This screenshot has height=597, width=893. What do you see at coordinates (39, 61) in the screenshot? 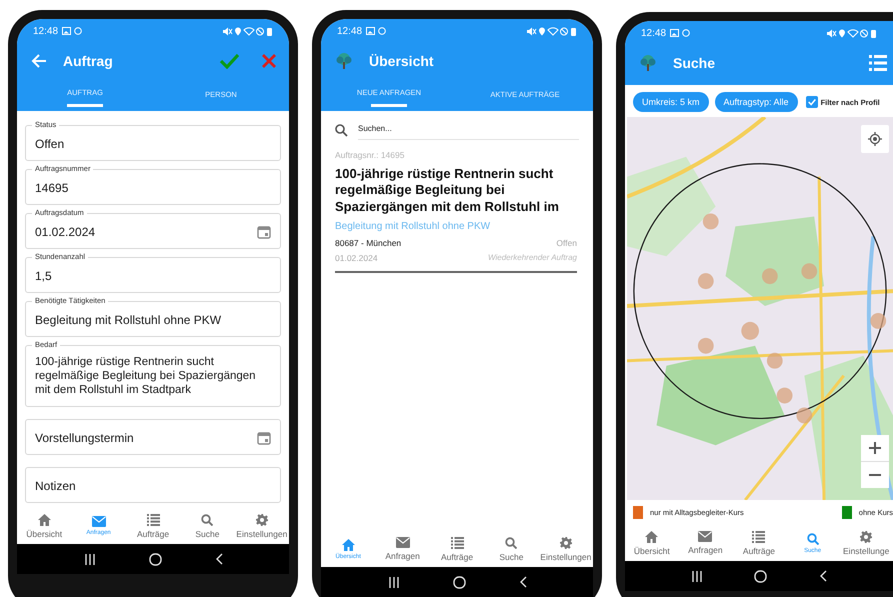
I see `back-arrow-icon` at bounding box center [39, 61].